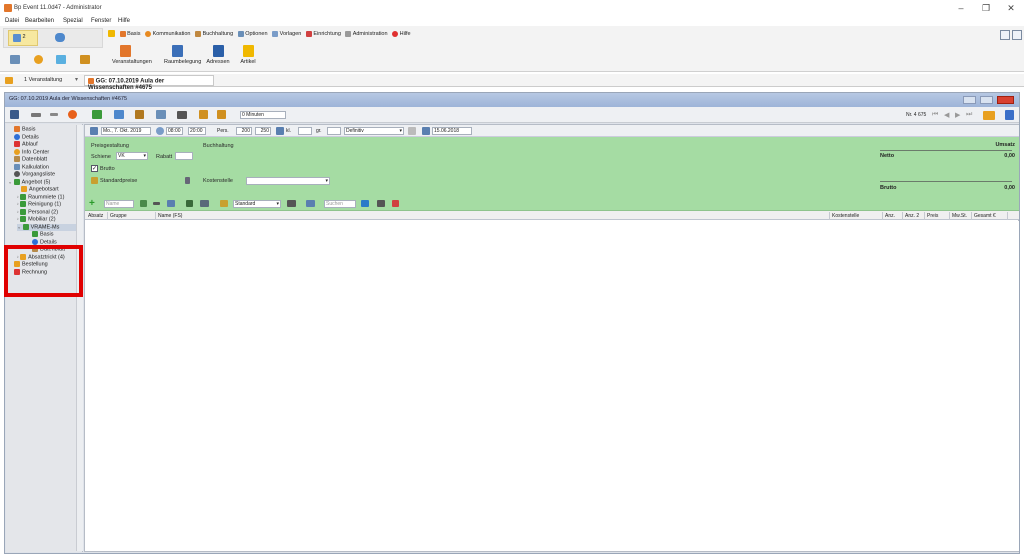 The height and width of the screenshot is (557, 1024). What do you see at coordinates (42, 182) in the screenshot?
I see `tree-item-angebot: ⌄ Angebot (5)` at bounding box center [42, 182].